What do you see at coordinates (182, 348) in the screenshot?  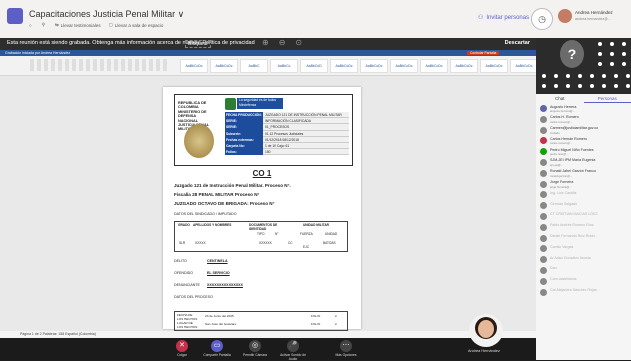 I see `hang-up-button: ✕Colgar` at bounding box center [182, 348].